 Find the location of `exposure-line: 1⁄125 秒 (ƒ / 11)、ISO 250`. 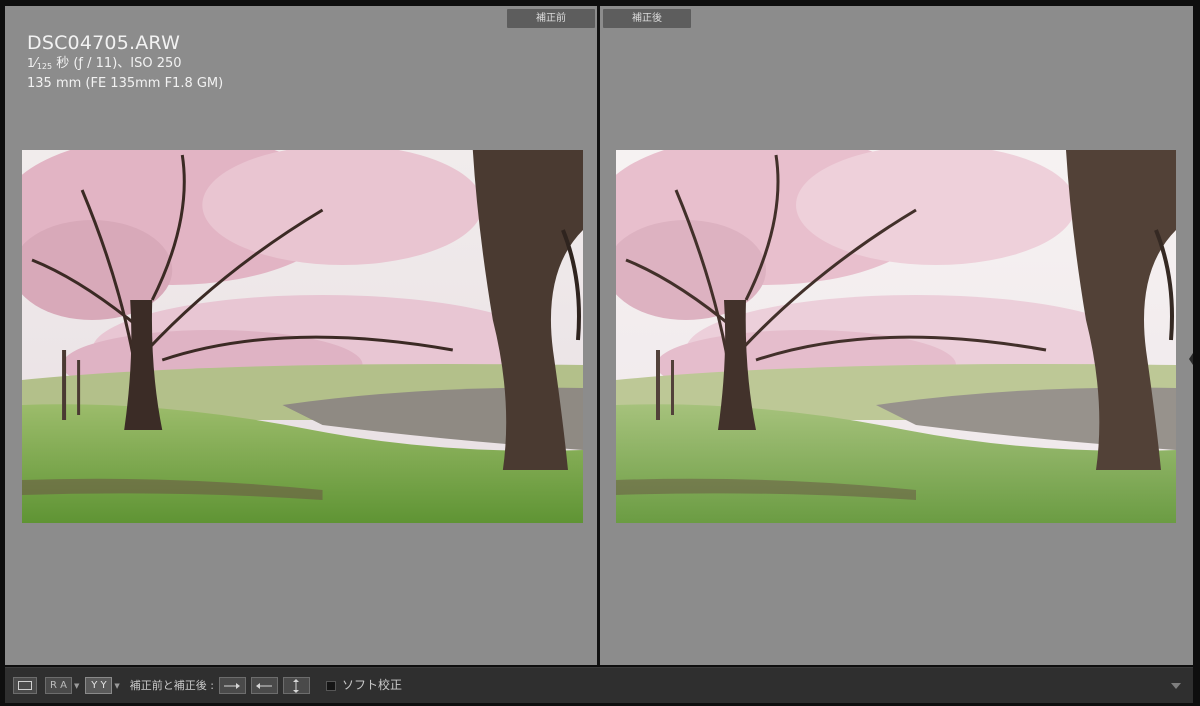

exposure-line: 1⁄125 秒 (ƒ / 11)、ISO 250 is located at coordinates (104, 63).